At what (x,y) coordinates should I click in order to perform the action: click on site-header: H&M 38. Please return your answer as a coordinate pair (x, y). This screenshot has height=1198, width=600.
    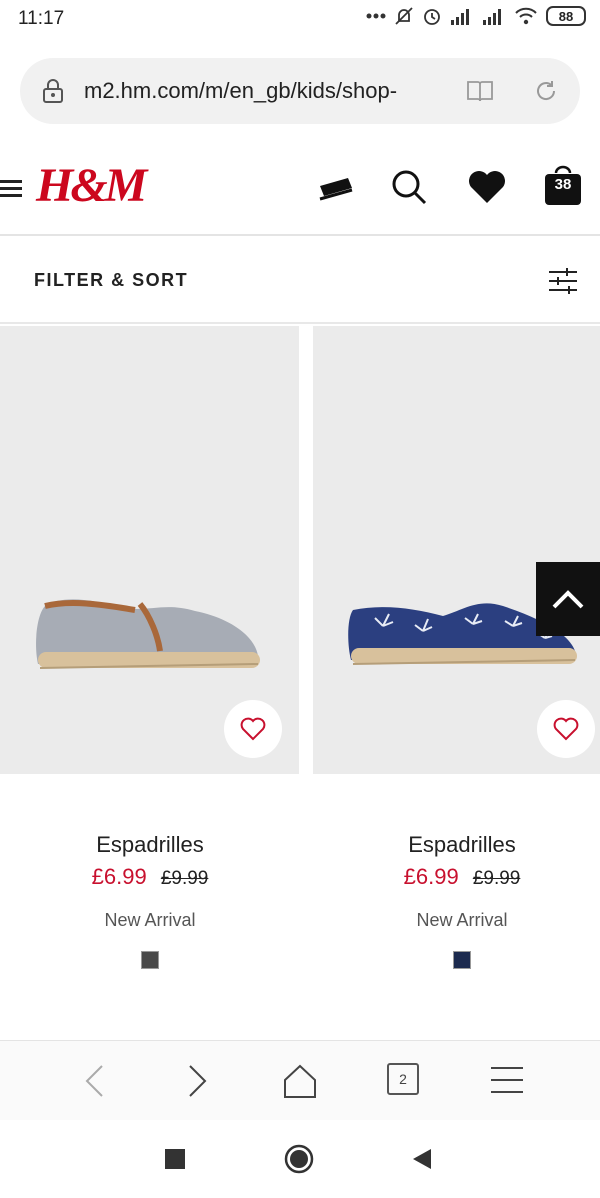
    Looking at the image, I should click on (300, 188).